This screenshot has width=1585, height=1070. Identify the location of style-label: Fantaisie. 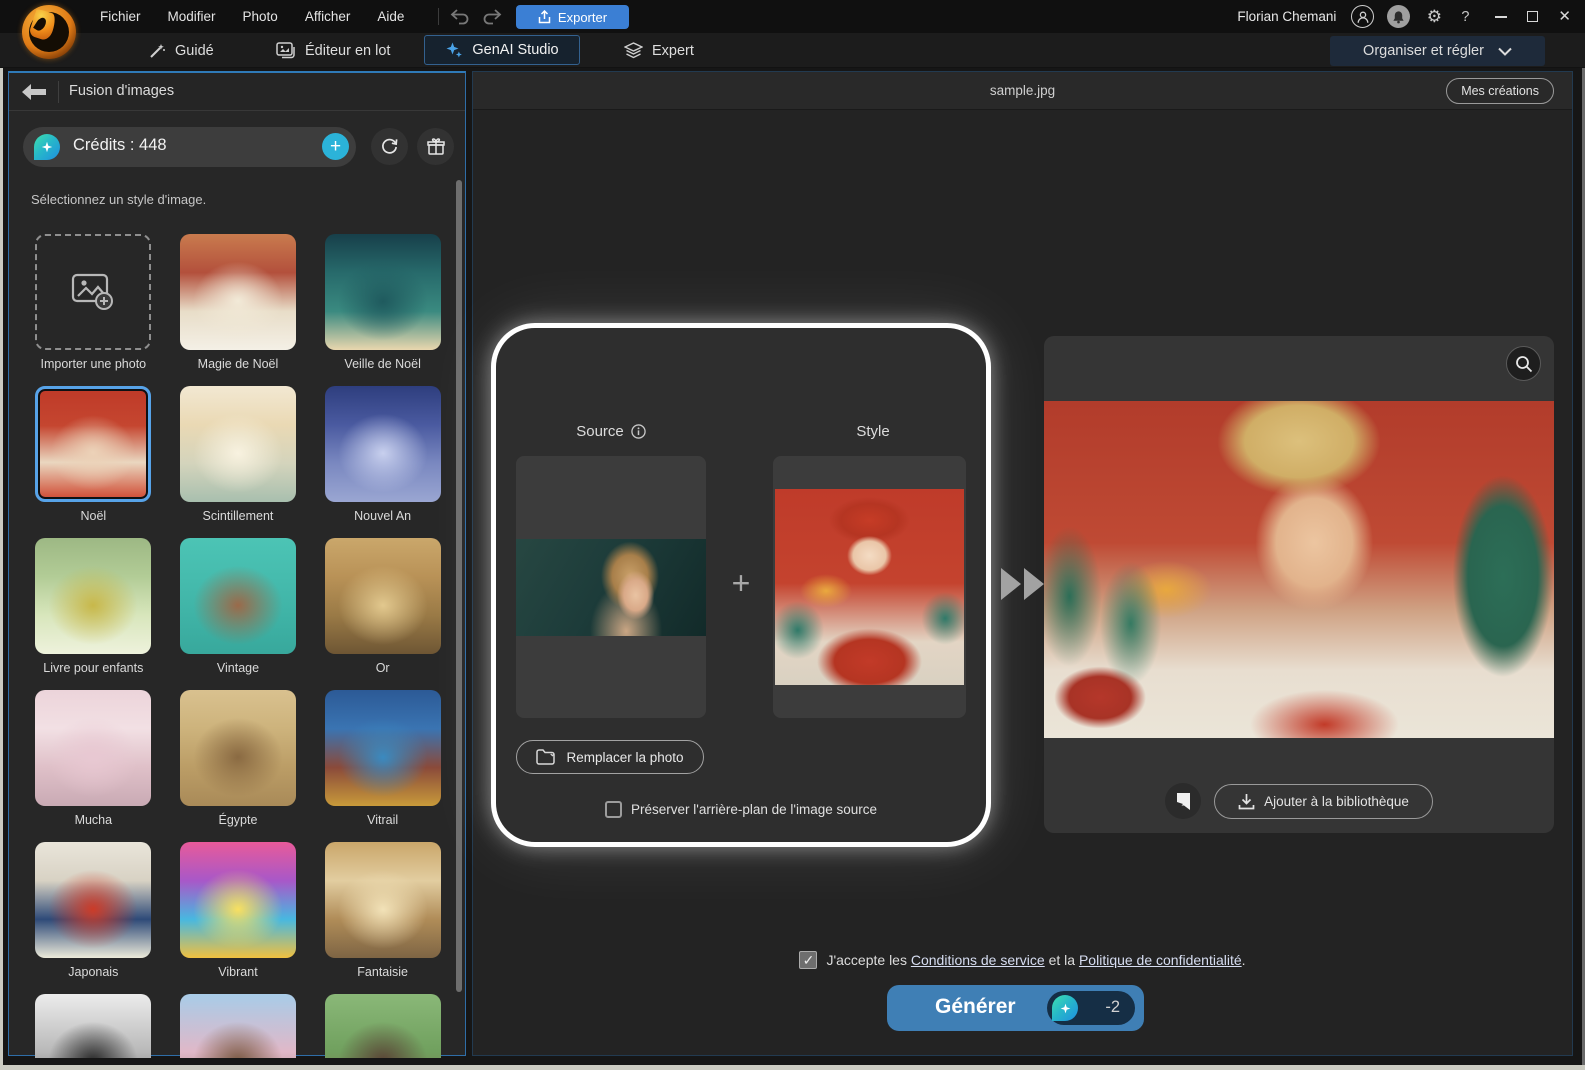
(383, 972).